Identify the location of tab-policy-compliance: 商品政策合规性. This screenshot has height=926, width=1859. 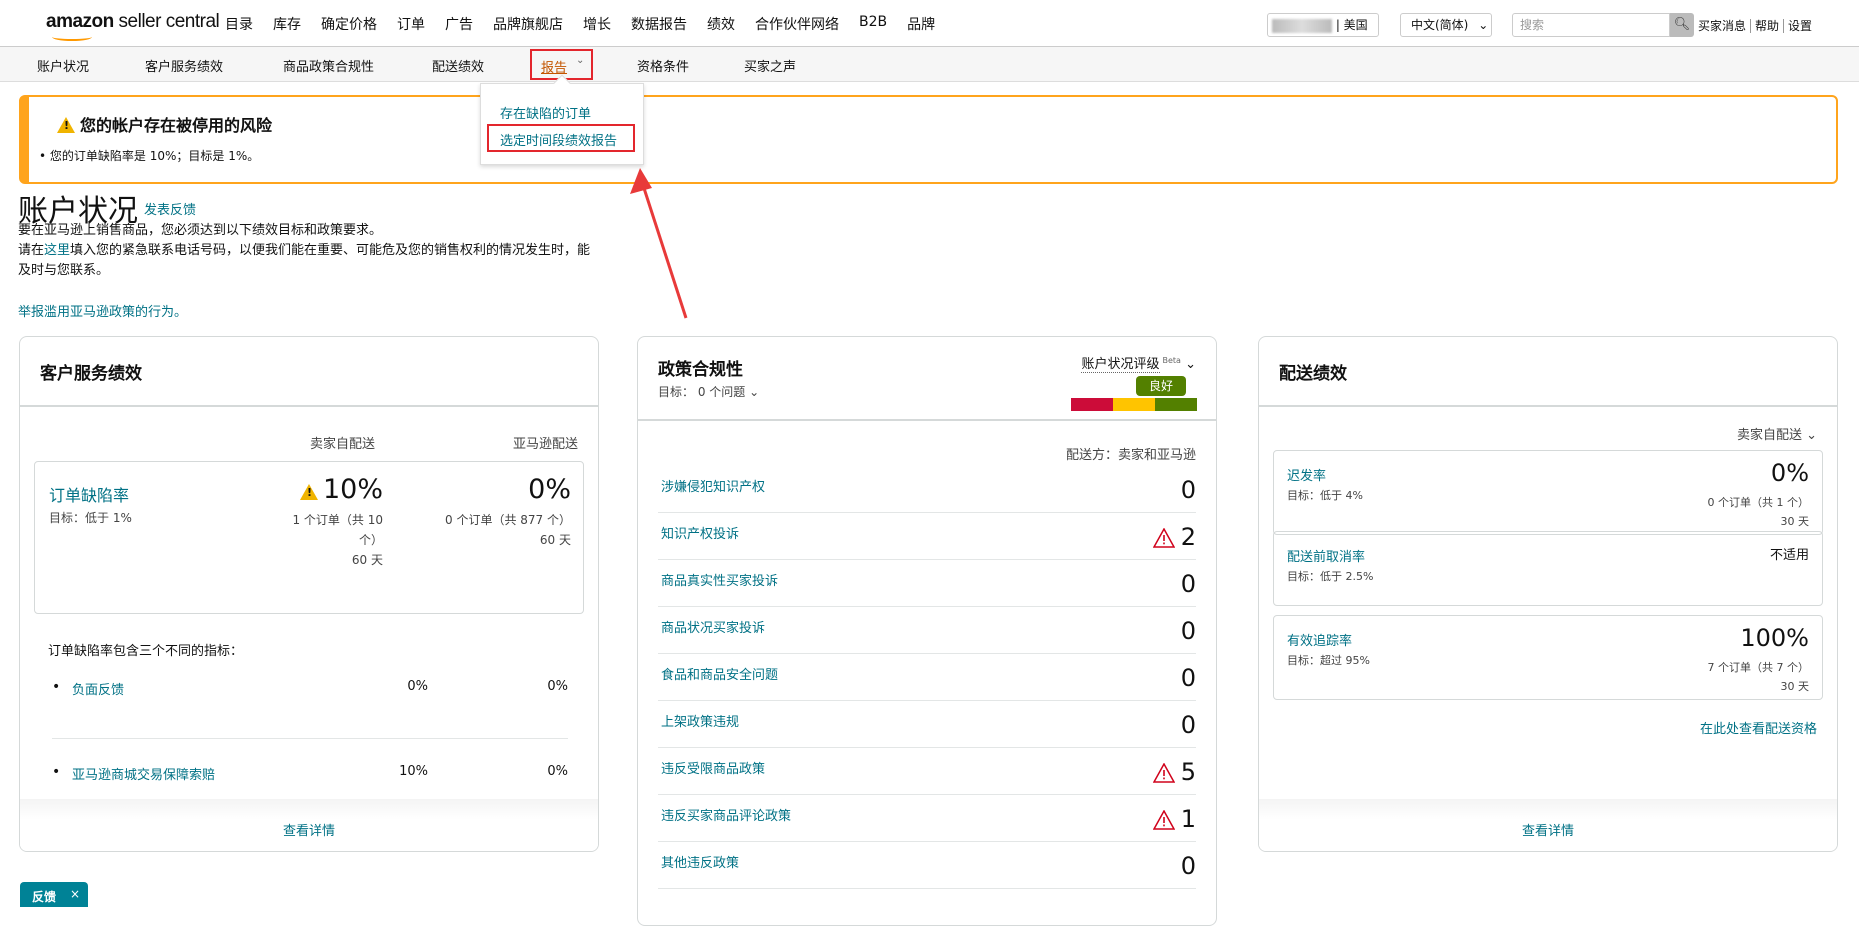
(328, 65).